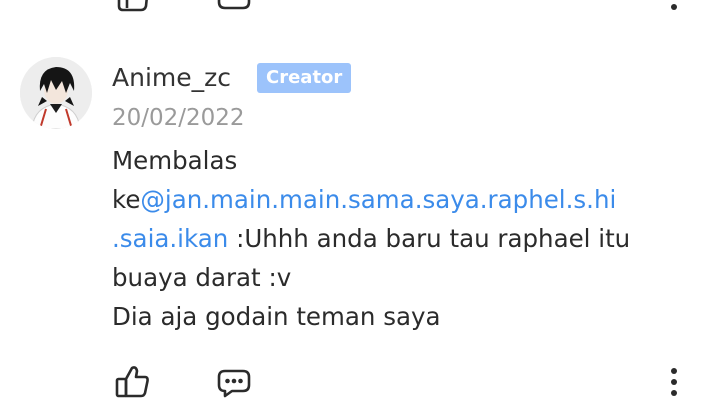 The height and width of the screenshot is (405, 720). Describe the element at coordinates (276, 316) in the screenshot. I see `comment-line-5: Dia aja godain teman saya` at that location.